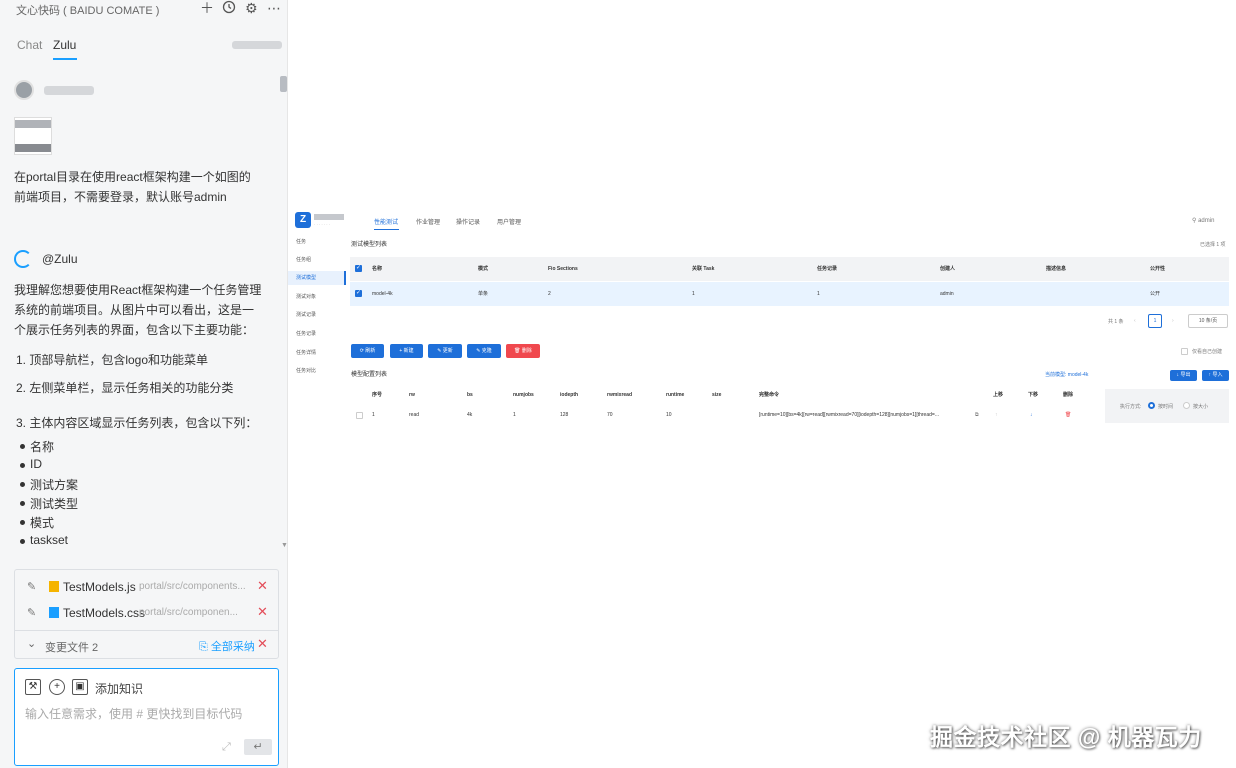 This screenshot has height=768, width=1236. What do you see at coordinates (226, 747) in the screenshot?
I see `expand-icon: ⤢` at bounding box center [226, 747].